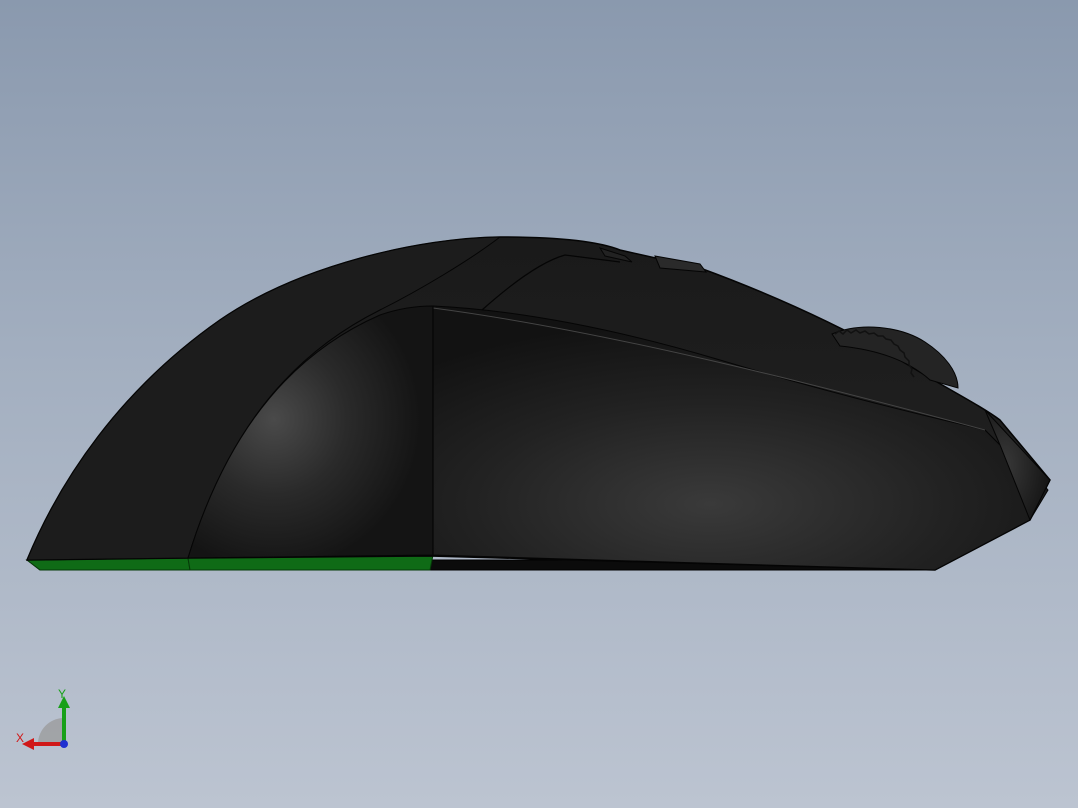 This screenshot has height=808, width=1078. What do you see at coordinates (20, 738) in the screenshot?
I see `x-axis-label: X` at bounding box center [20, 738].